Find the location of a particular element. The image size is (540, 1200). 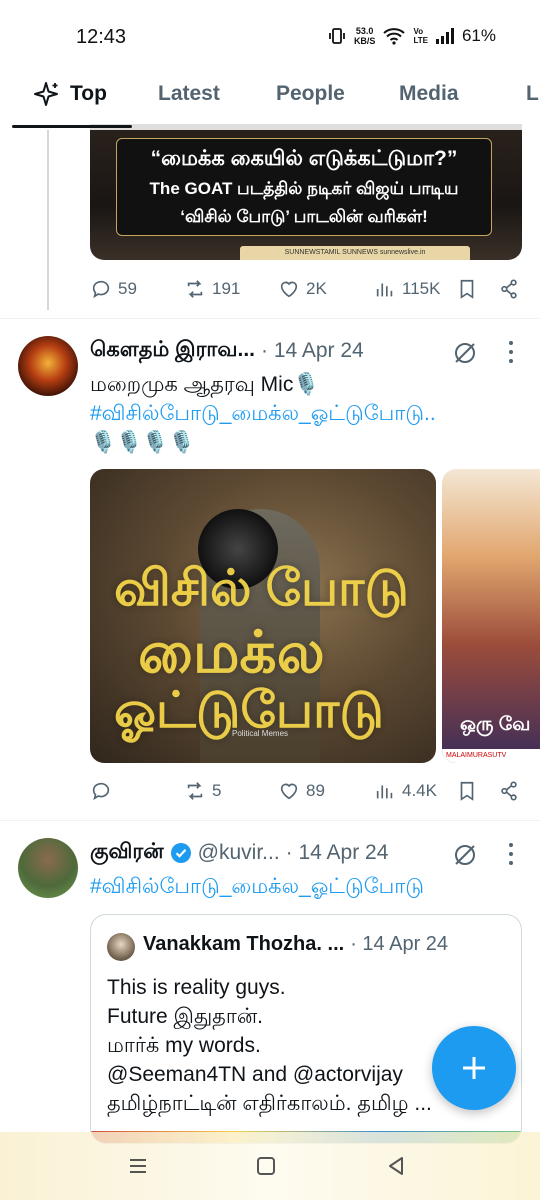

battery-level: 61% is located at coordinates (478, 35).